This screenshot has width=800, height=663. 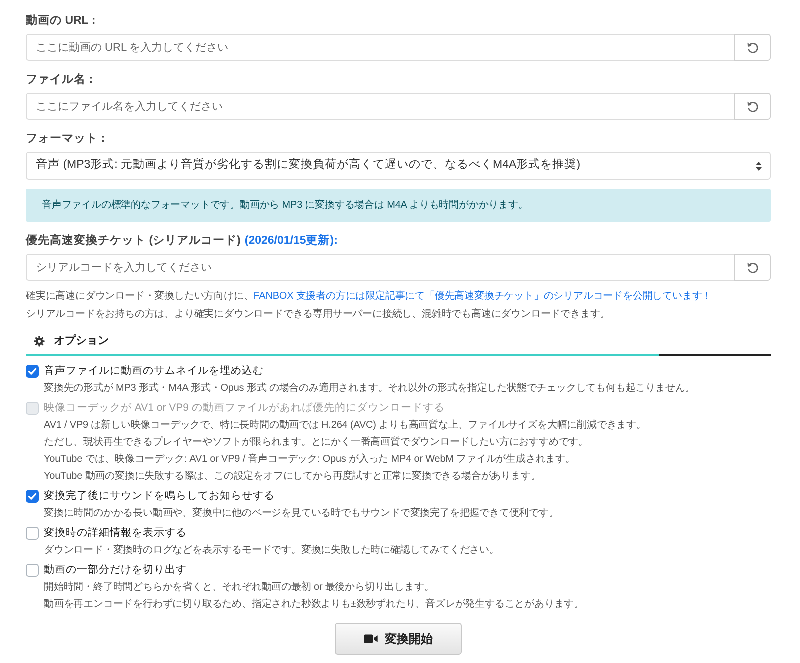 What do you see at coordinates (39, 341) in the screenshot?
I see `gear-icon` at bounding box center [39, 341].